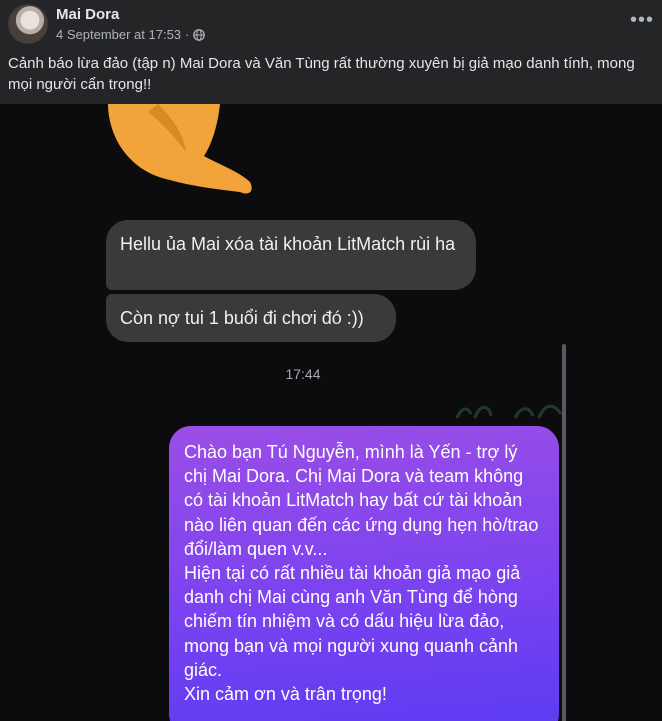 Image resolution: width=662 pixels, height=721 pixels. I want to click on globe-icon, so click(199, 34).